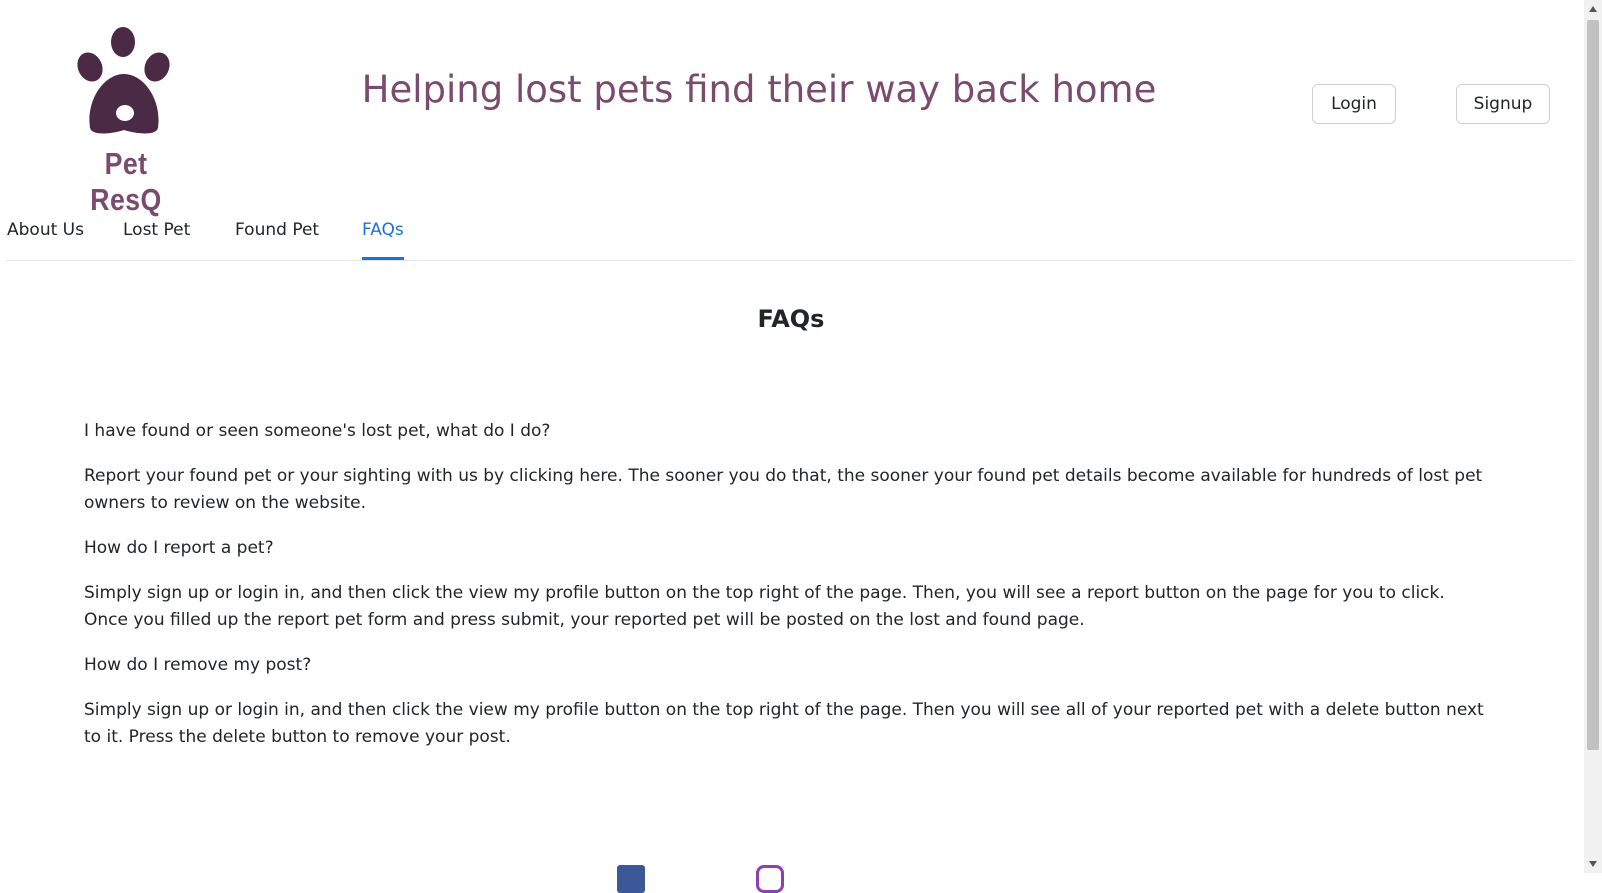 The height and width of the screenshot is (893, 1602). I want to click on vertical-scrollbar, so click(1593, 436).